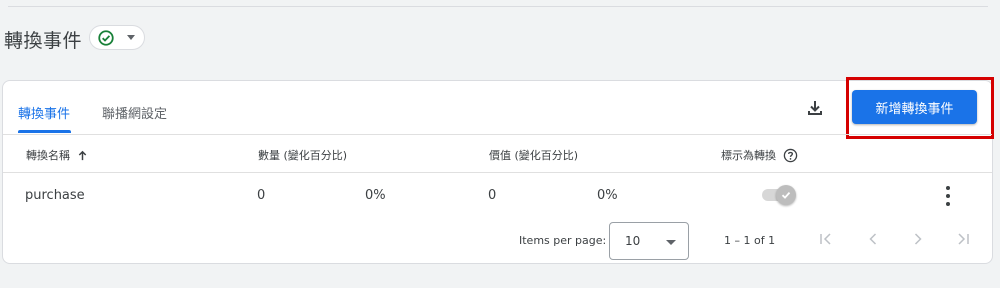  What do you see at coordinates (55, 195) in the screenshot?
I see `event-name: purchase` at bounding box center [55, 195].